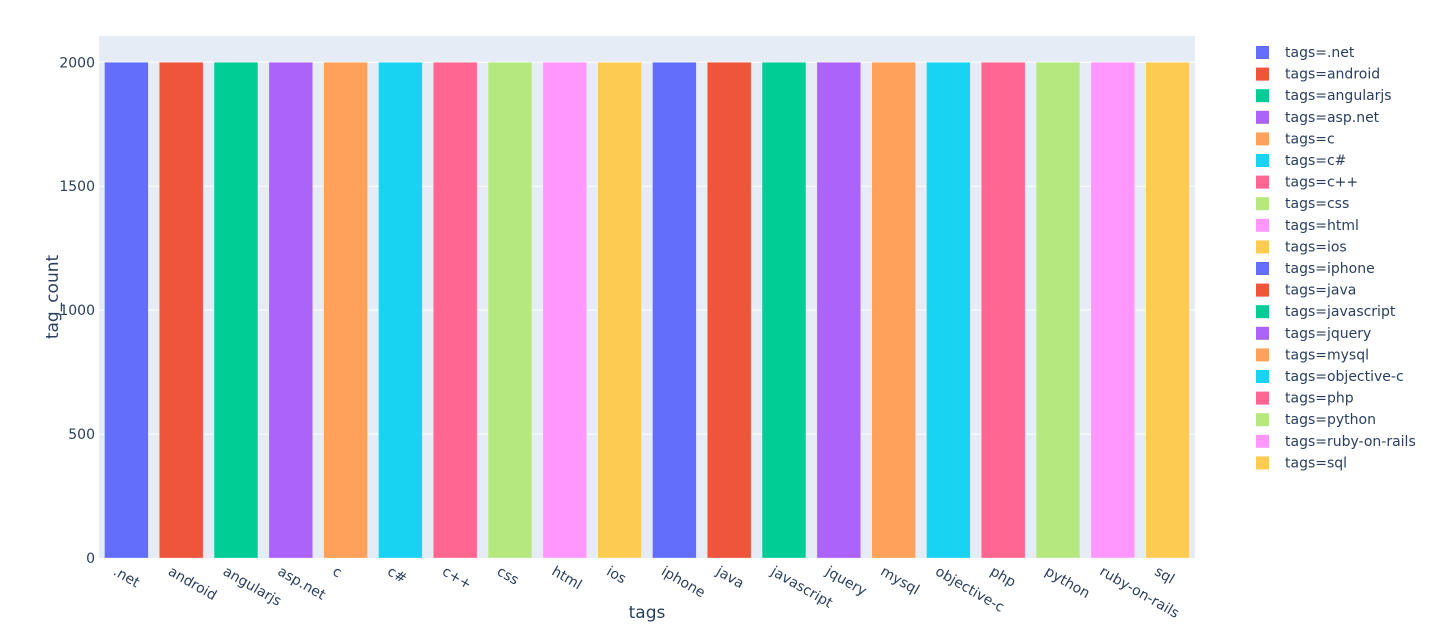 Image resolution: width=1456 pixels, height=637 pixels. Describe the element at coordinates (252, 587) in the screenshot. I see `x-tick-label: angularjs` at that location.